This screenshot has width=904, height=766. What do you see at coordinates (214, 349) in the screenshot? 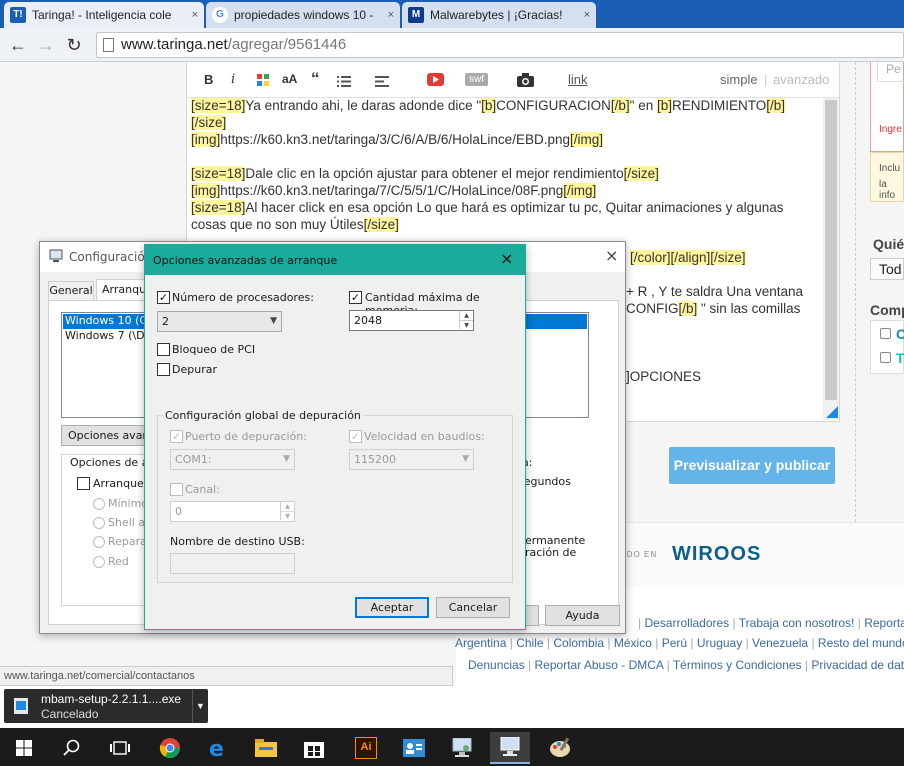
I see `pci-lock-label: Bloqueo de PCI` at bounding box center [214, 349].